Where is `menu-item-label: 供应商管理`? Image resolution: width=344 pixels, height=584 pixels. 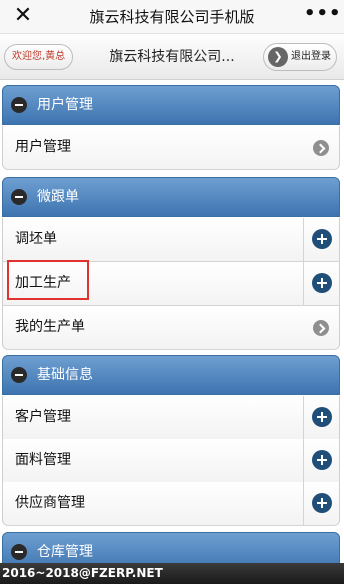 menu-item-label: 供应商管理 is located at coordinates (50, 503).